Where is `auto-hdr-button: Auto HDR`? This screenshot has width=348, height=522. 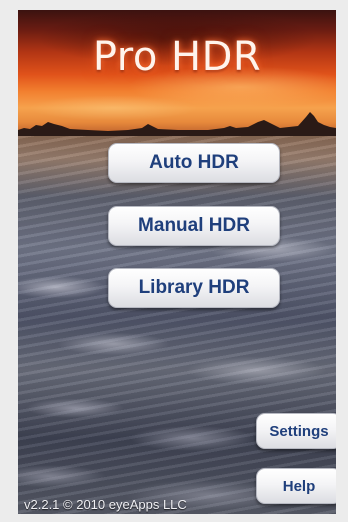 auto-hdr-button: Auto HDR is located at coordinates (194, 163).